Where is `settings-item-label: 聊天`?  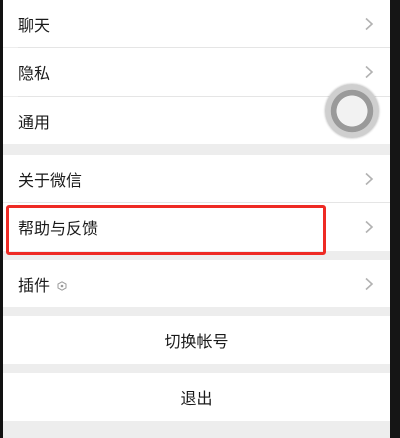
settings-item-label: 聊天 is located at coordinates (34, 25).